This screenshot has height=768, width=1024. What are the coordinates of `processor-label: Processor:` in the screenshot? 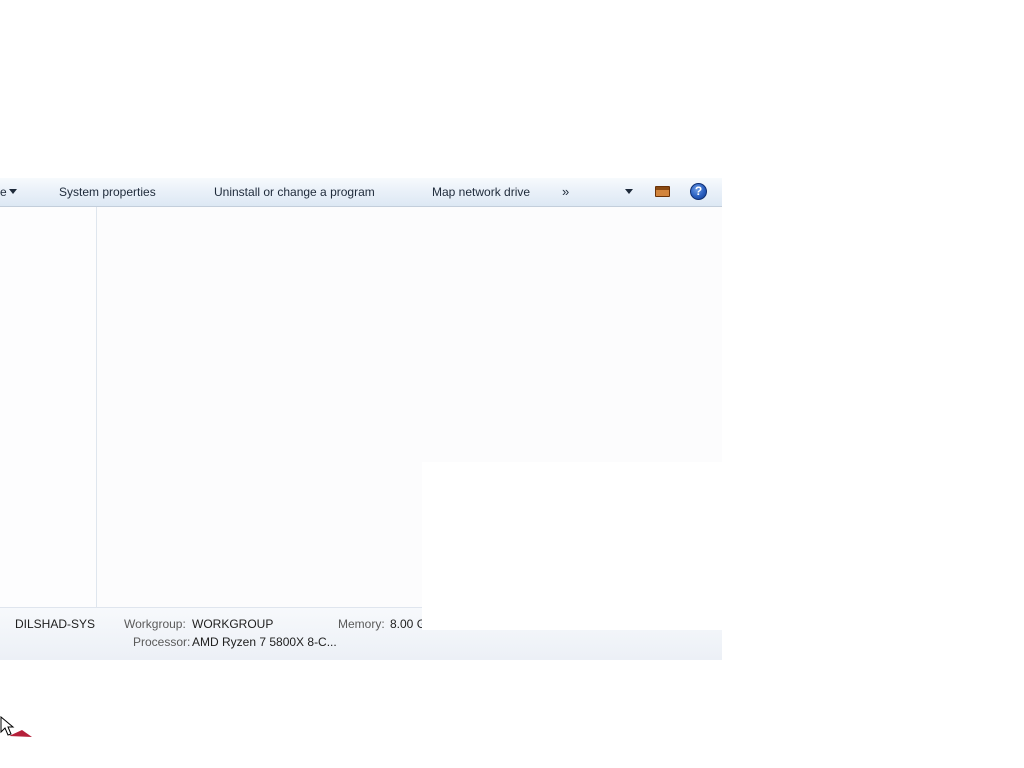 It's located at (162, 642).